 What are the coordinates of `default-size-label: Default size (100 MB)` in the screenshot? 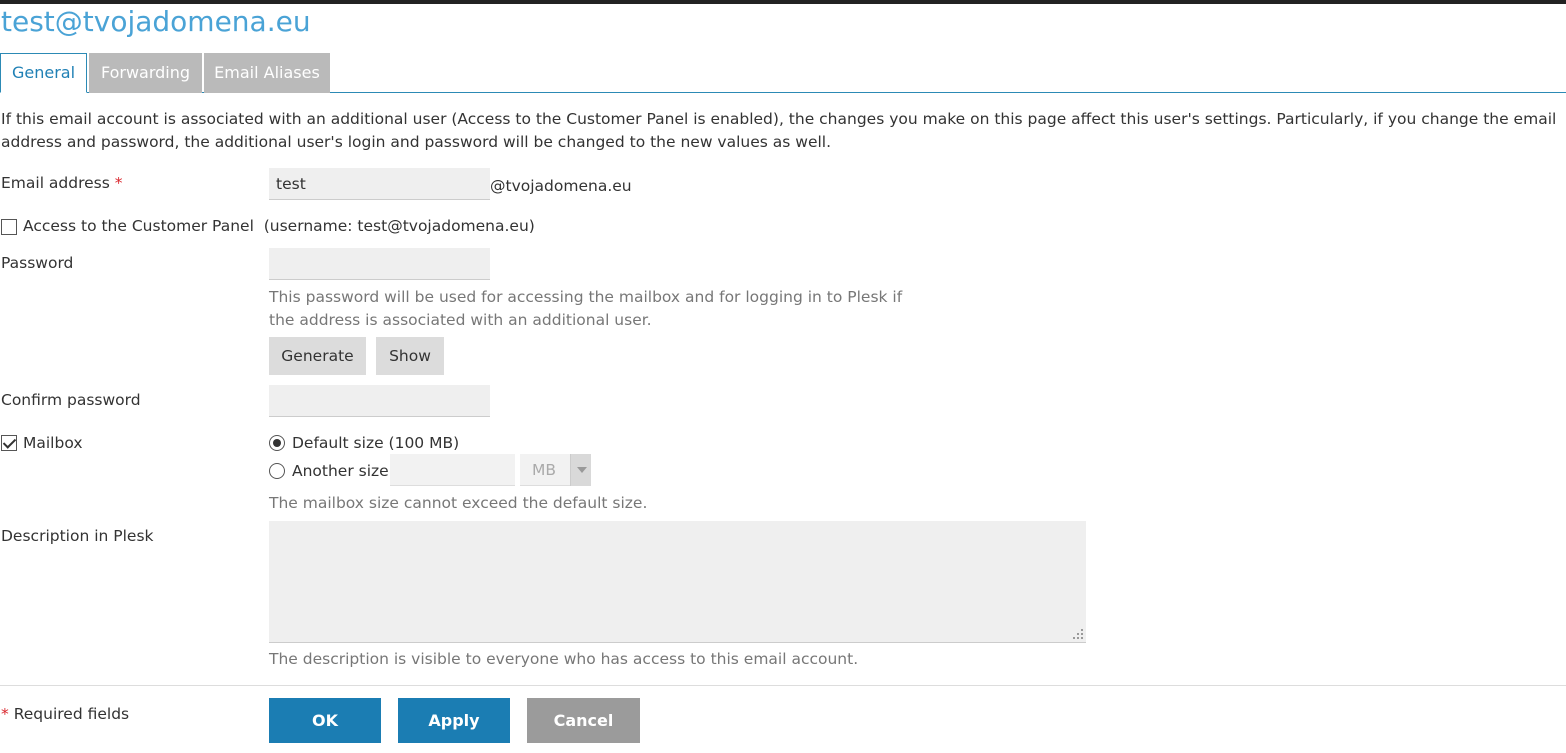 It's located at (375, 443).